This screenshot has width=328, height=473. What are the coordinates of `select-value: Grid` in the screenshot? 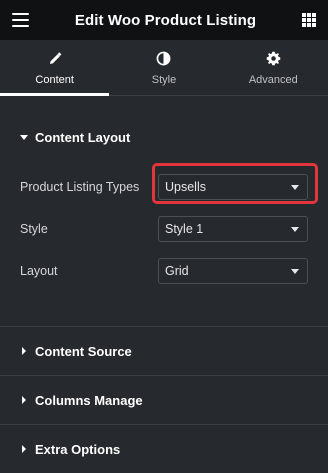 It's located at (177, 271).